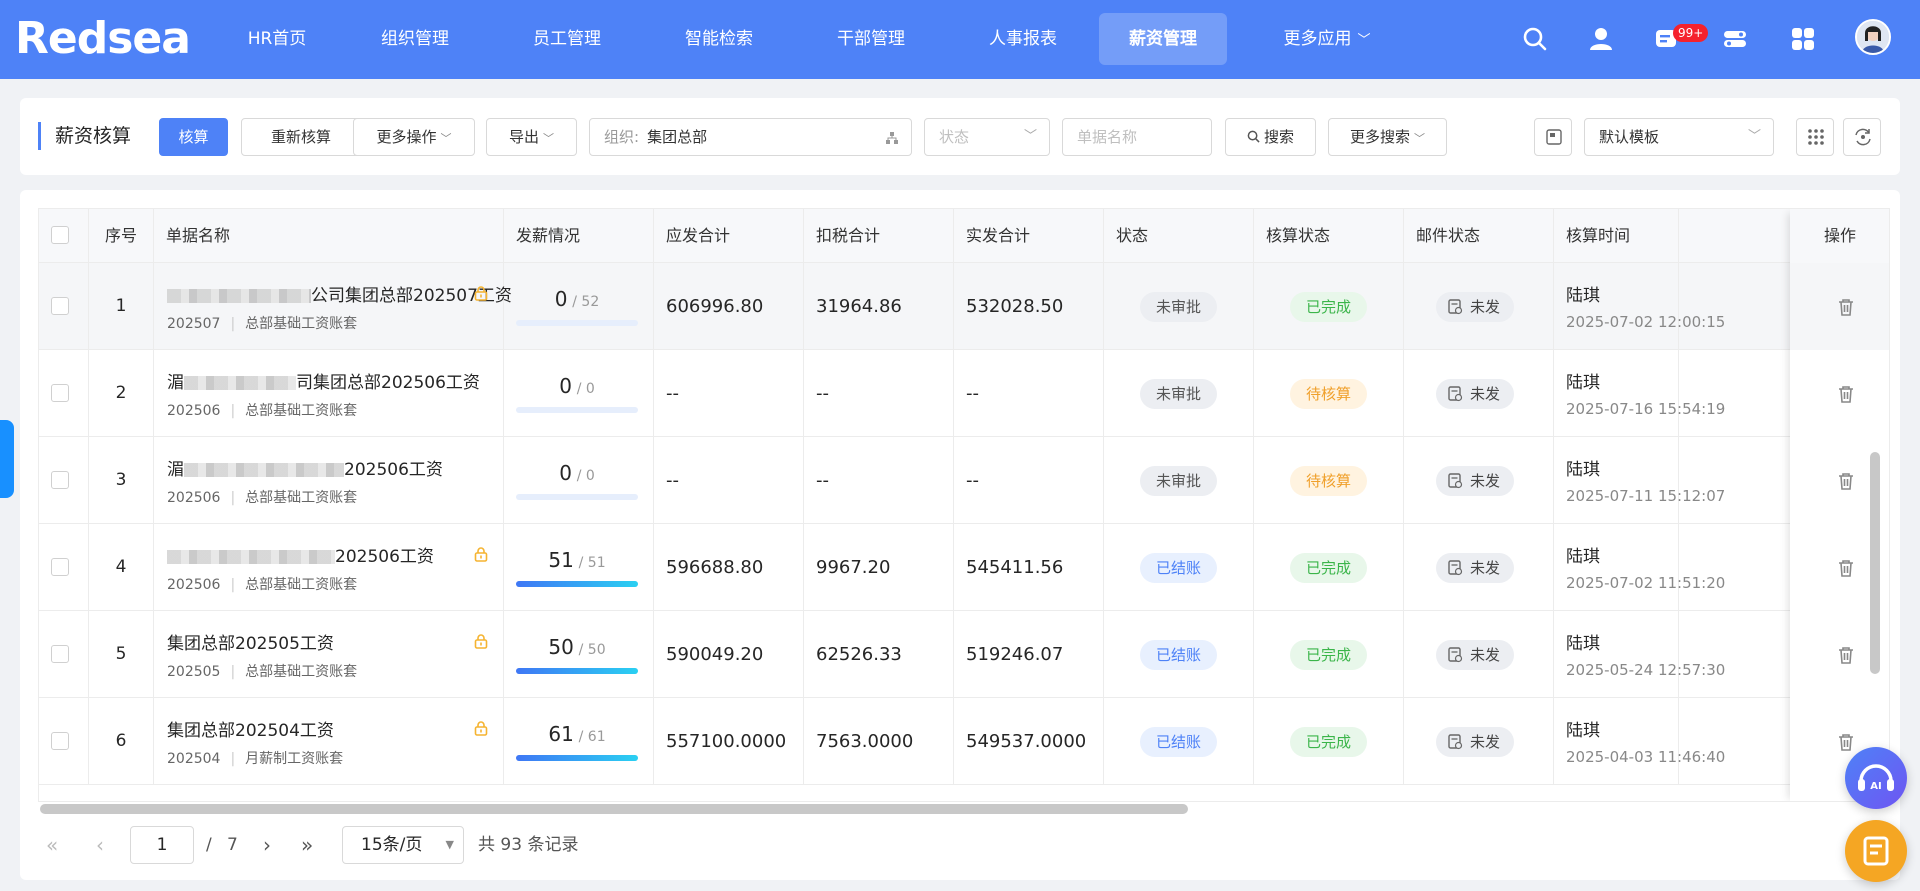 The image size is (1920, 891). I want to click on nav-item-2: 员工管理, so click(567, 39).